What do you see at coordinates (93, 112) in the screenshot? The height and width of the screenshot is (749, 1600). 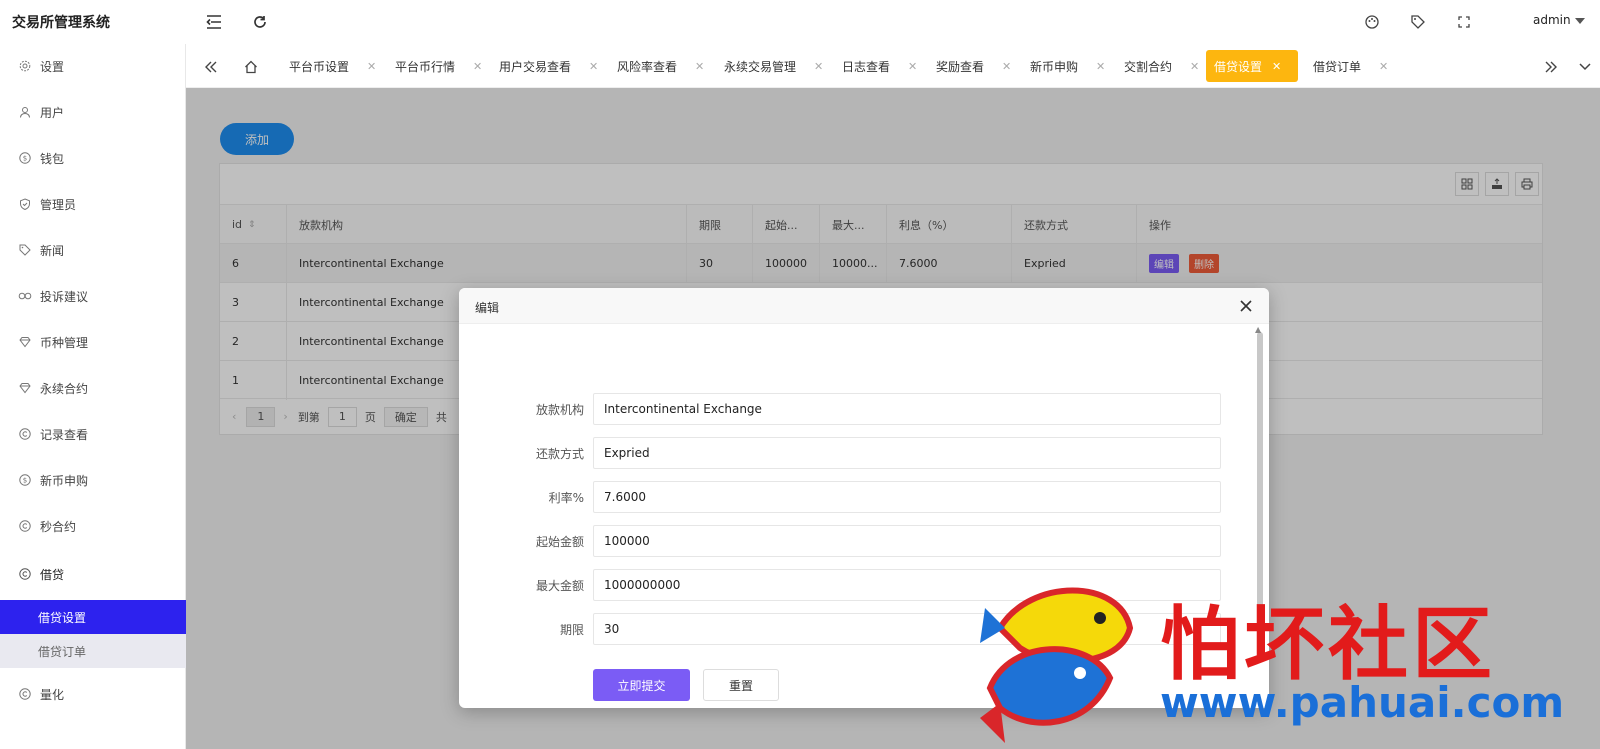 I see `sidebar-item-users: 用户` at bounding box center [93, 112].